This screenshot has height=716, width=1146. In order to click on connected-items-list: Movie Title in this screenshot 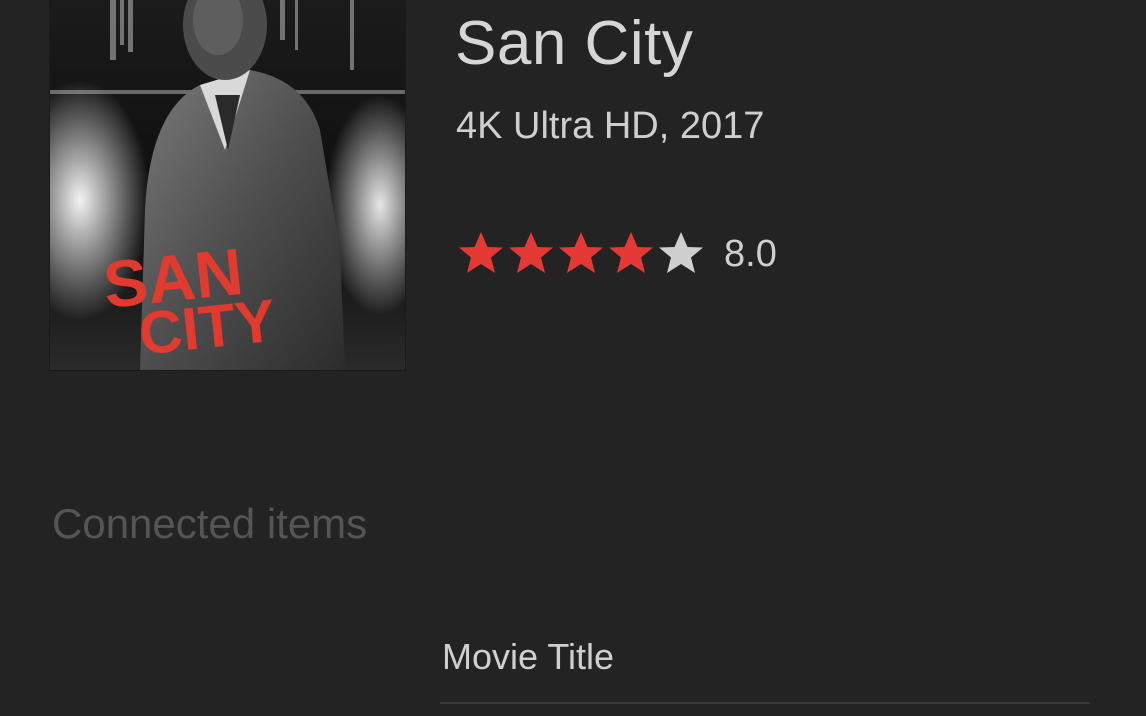, I will do `click(765, 670)`.